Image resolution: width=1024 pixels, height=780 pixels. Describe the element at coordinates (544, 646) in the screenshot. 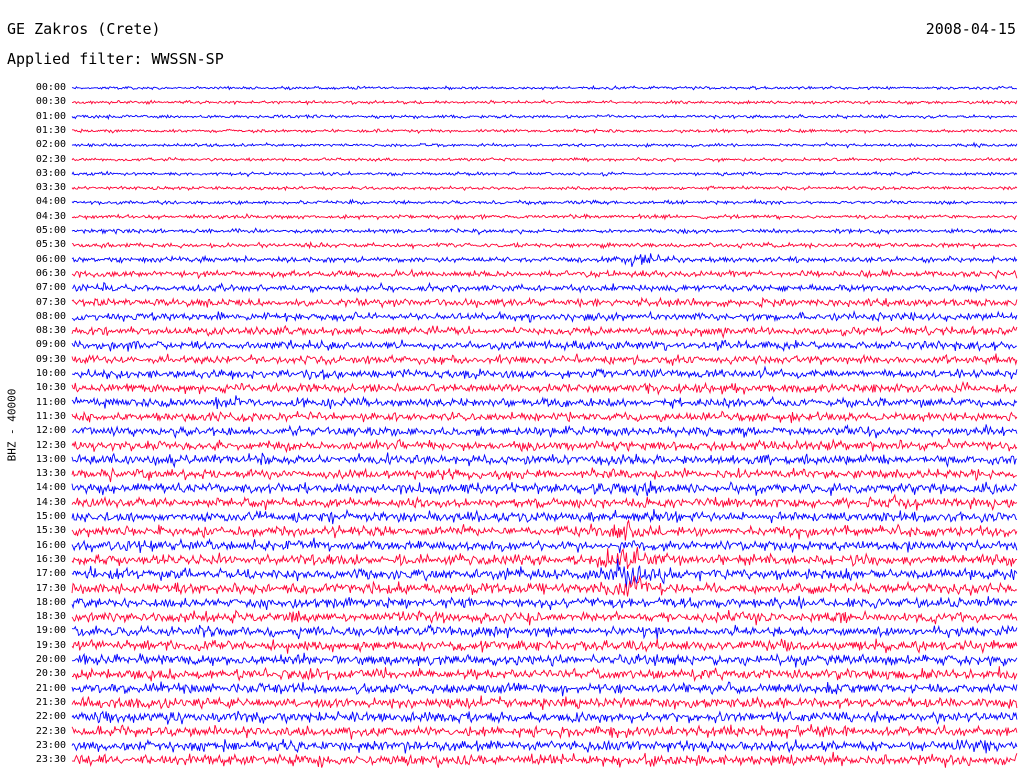

I see `trace-1930` at that location.